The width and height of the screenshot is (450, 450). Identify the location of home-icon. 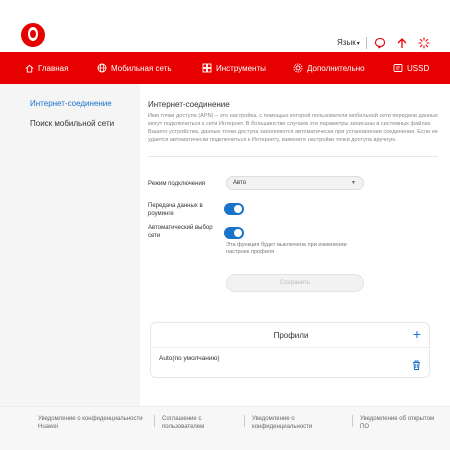
(29, 68).